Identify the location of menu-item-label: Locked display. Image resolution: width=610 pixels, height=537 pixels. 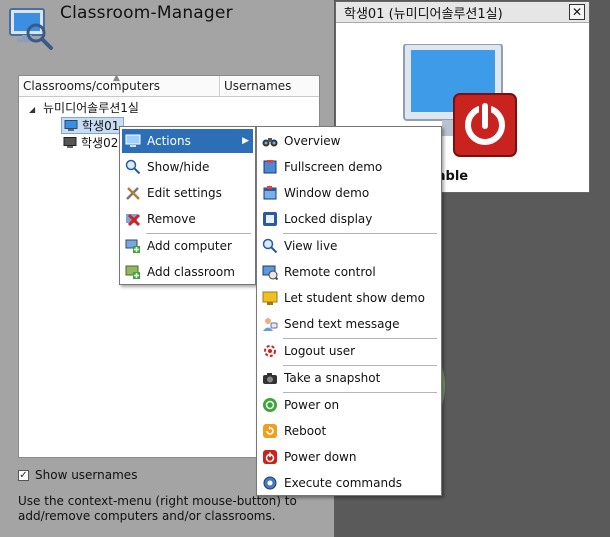
(328, 219).